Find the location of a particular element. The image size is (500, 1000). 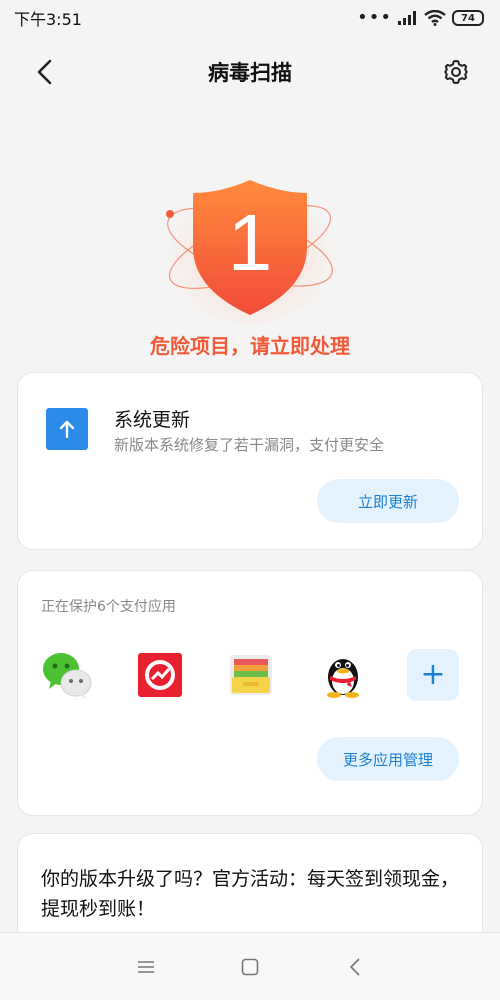

wechat-icon is located at coordinates (67, 675).